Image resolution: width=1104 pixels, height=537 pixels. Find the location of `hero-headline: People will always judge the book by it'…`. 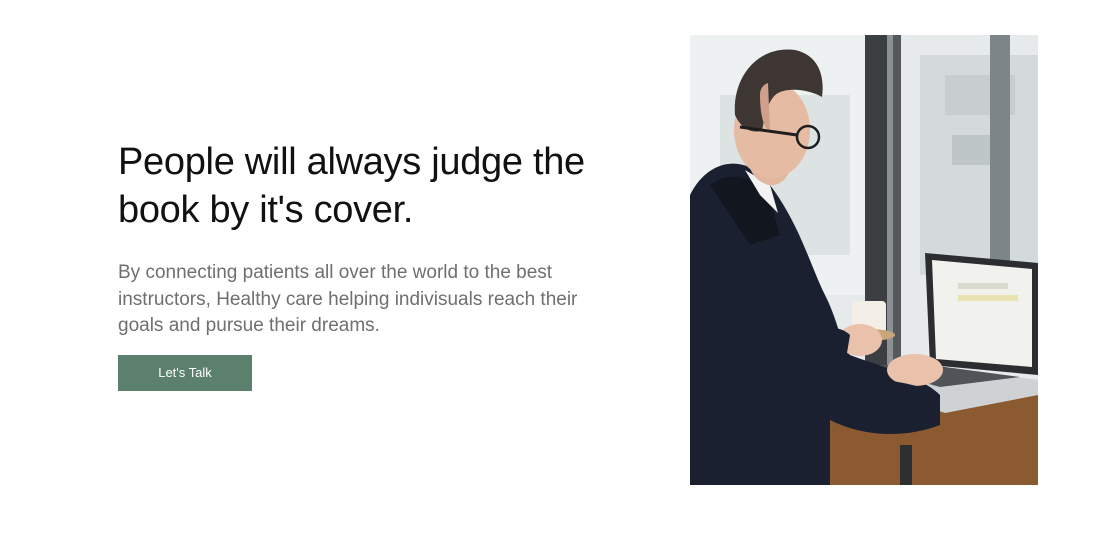

hero-headline: People will always judge the book by it'… is located at coordinates (351, 186).